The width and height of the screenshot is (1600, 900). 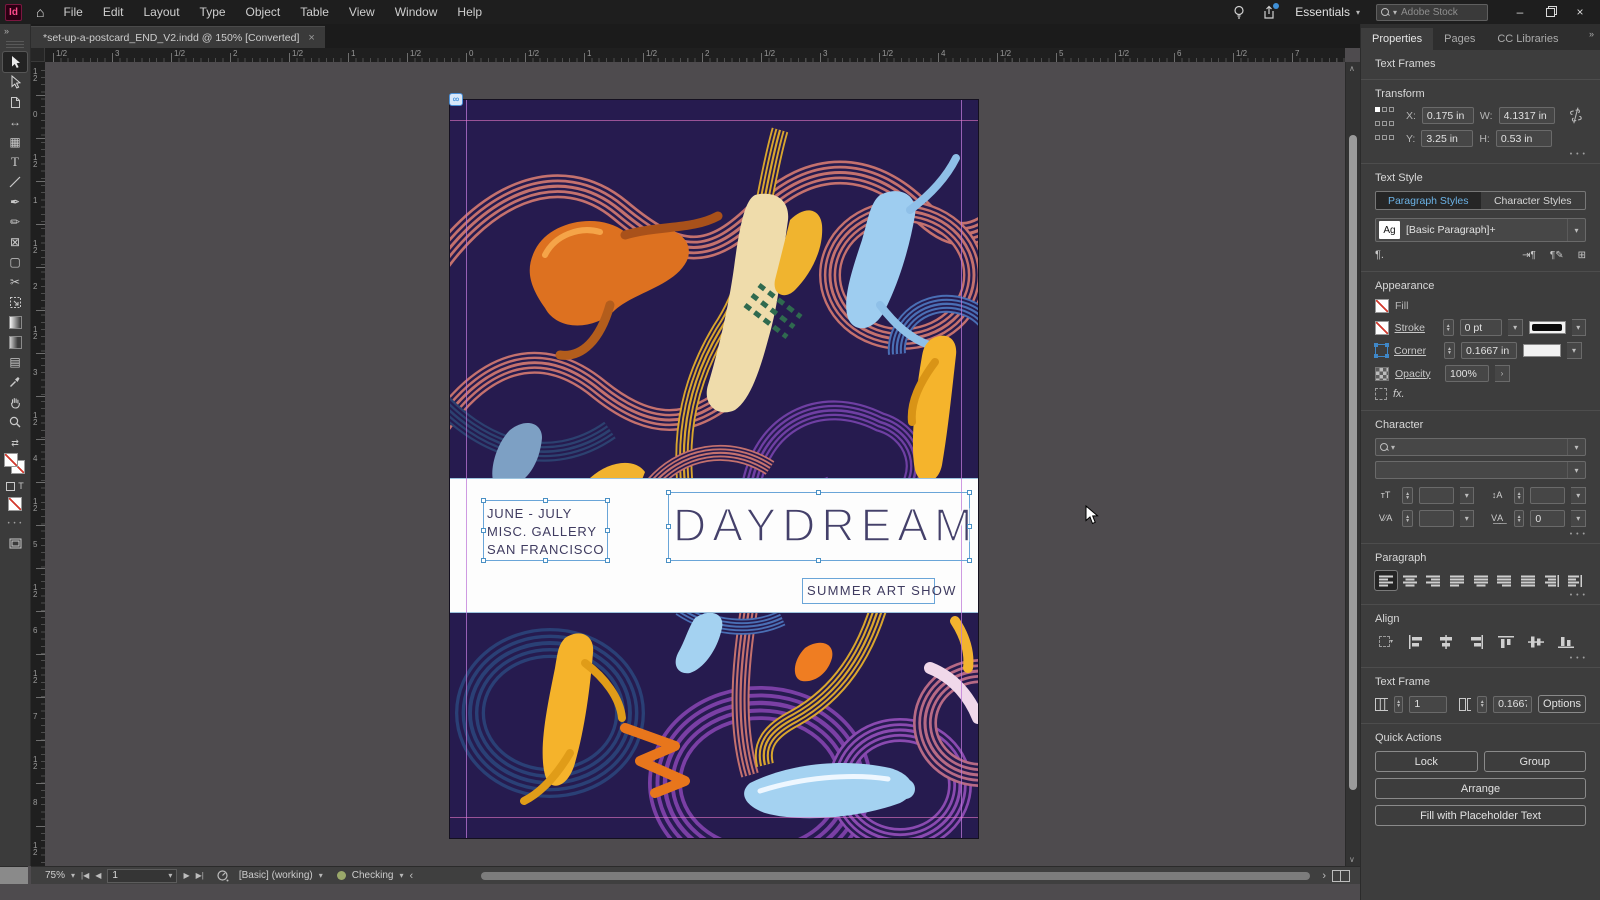 What do you see at coordinates (1476, 641) in the screenshot?
I see `align-right-edges-button` at bounding box center [1476, 641].